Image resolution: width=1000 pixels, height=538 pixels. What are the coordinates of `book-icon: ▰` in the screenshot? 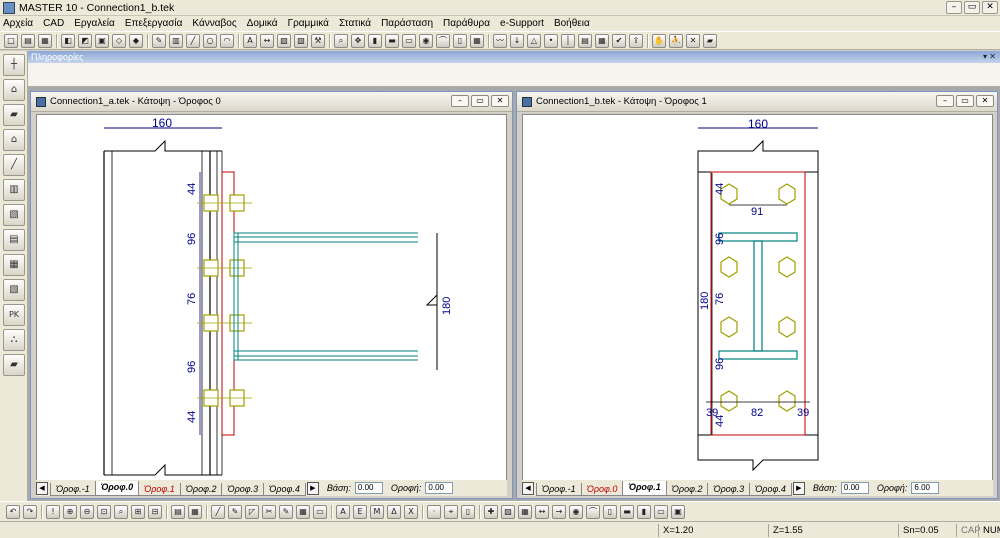 It's located at (14, 365).